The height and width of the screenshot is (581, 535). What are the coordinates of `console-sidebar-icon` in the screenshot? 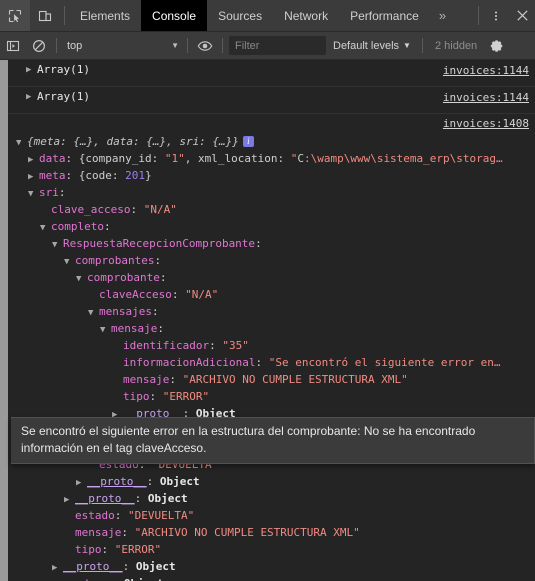 It's located at (13, 46).